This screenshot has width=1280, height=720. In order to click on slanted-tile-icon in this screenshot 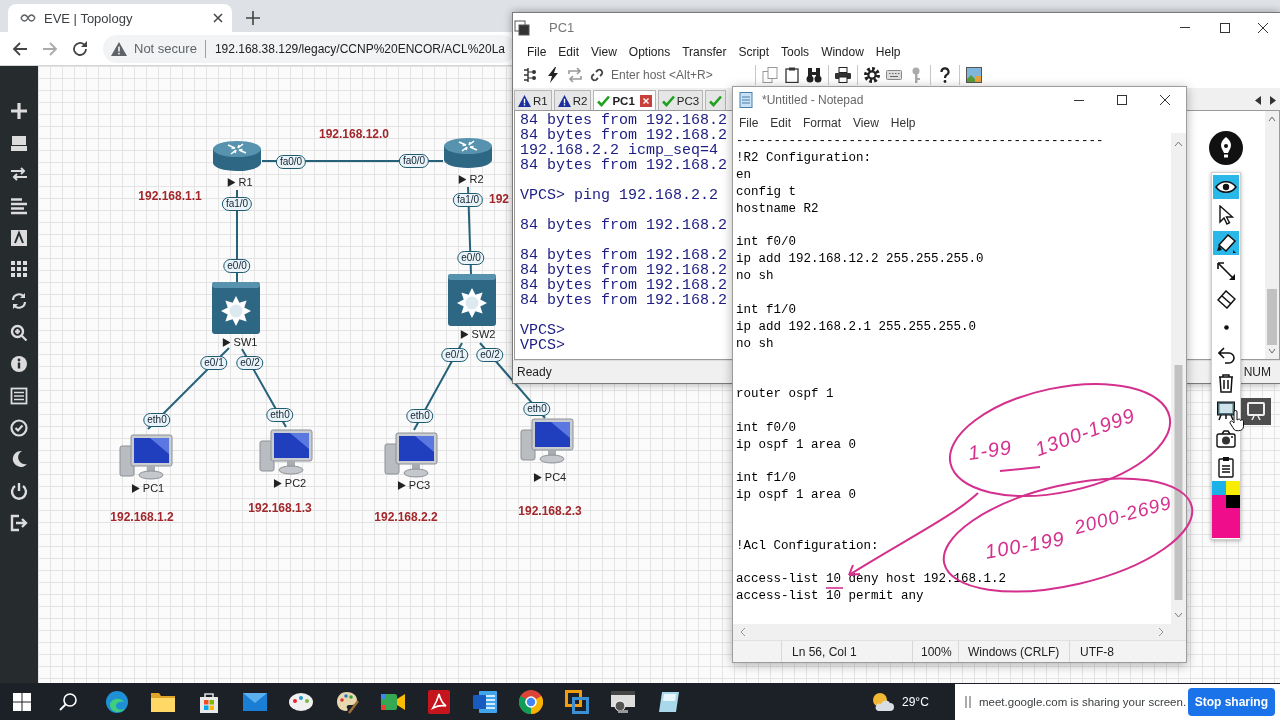, I will do `click(669, 701)`.